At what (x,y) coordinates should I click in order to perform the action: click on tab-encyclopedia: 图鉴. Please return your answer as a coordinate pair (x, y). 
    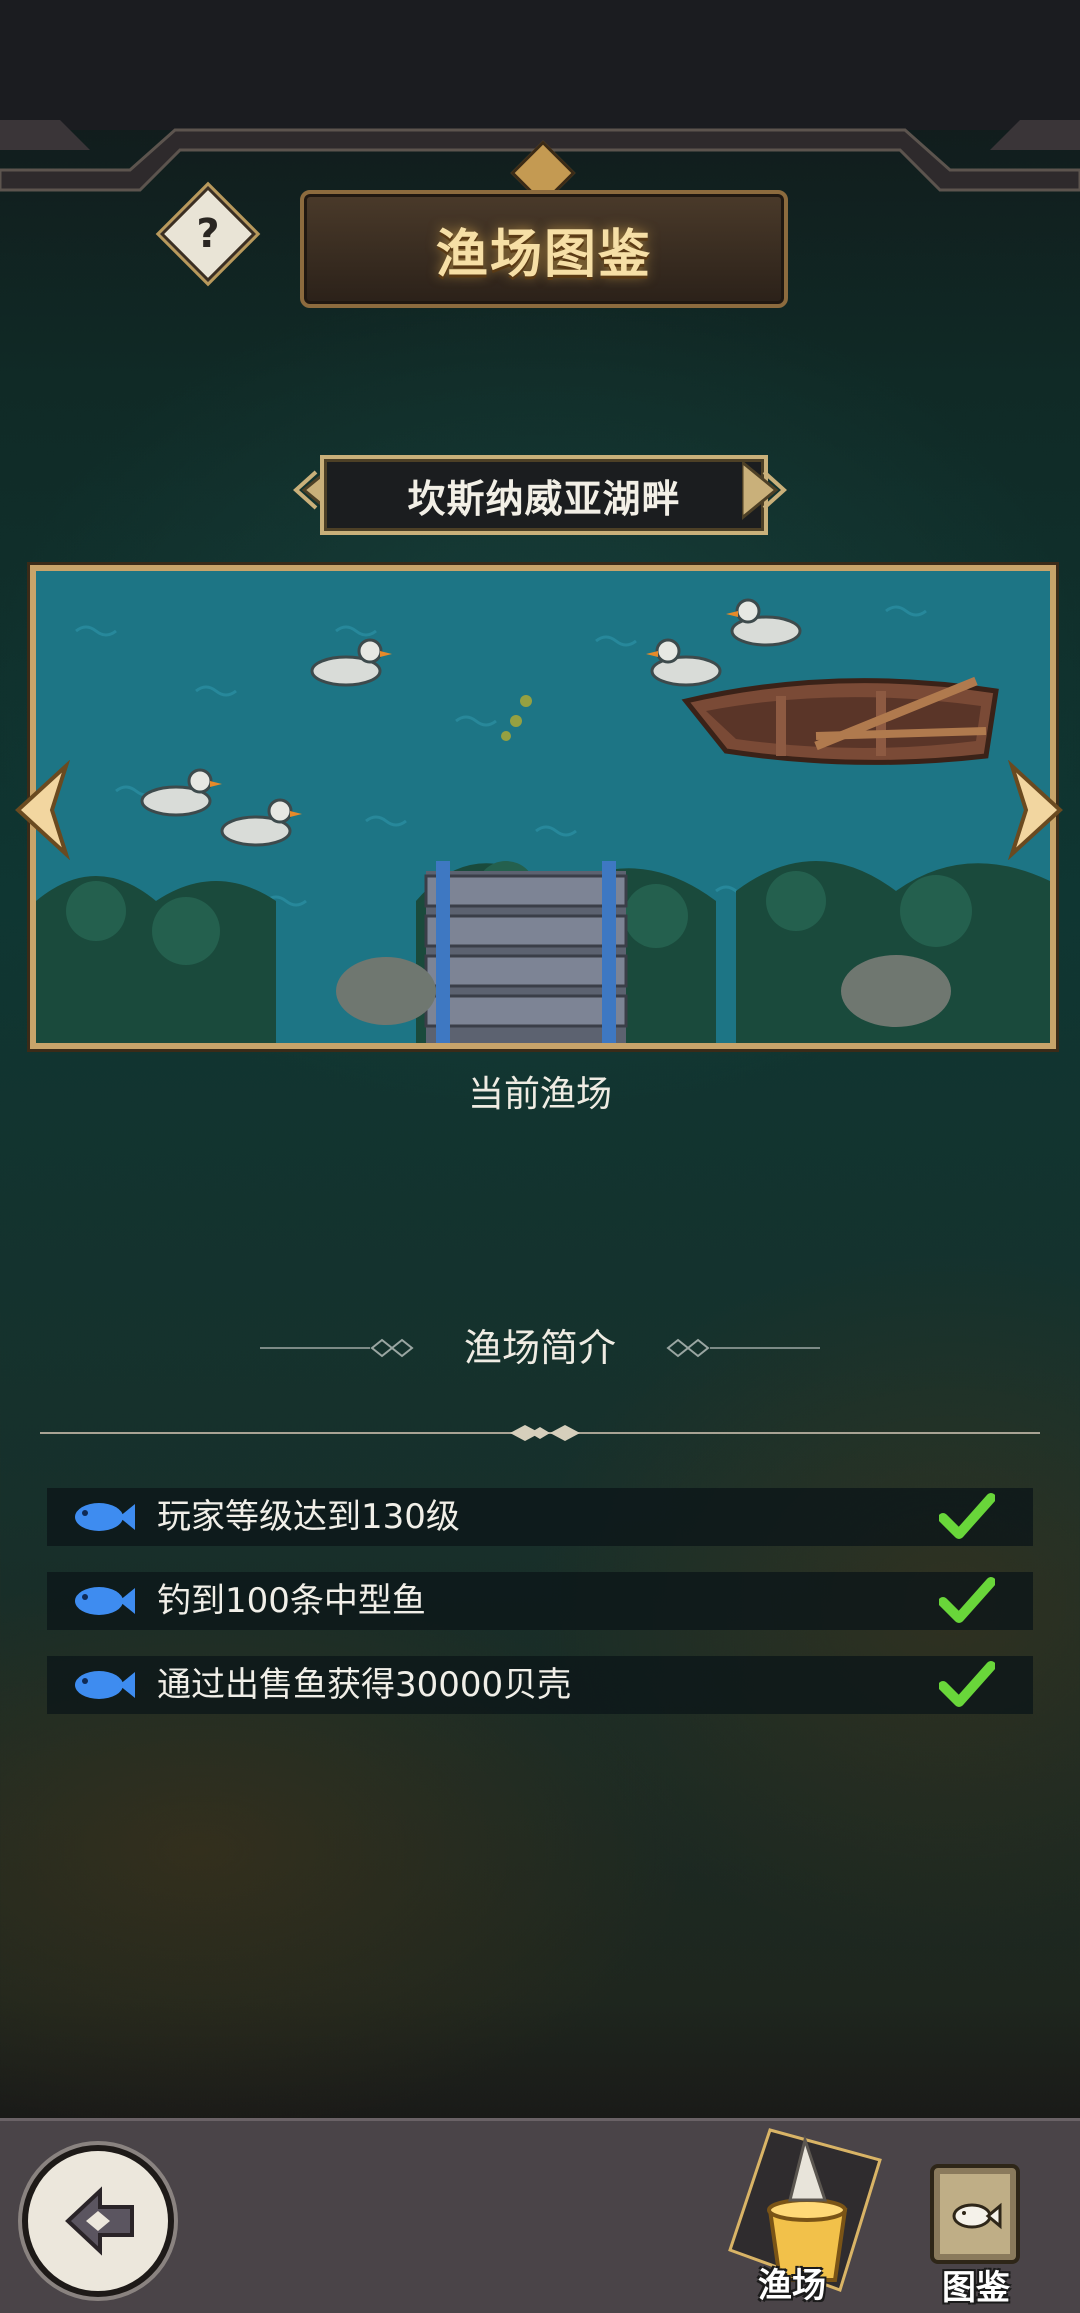
    Looking at the image, I should click on (975, 2234).